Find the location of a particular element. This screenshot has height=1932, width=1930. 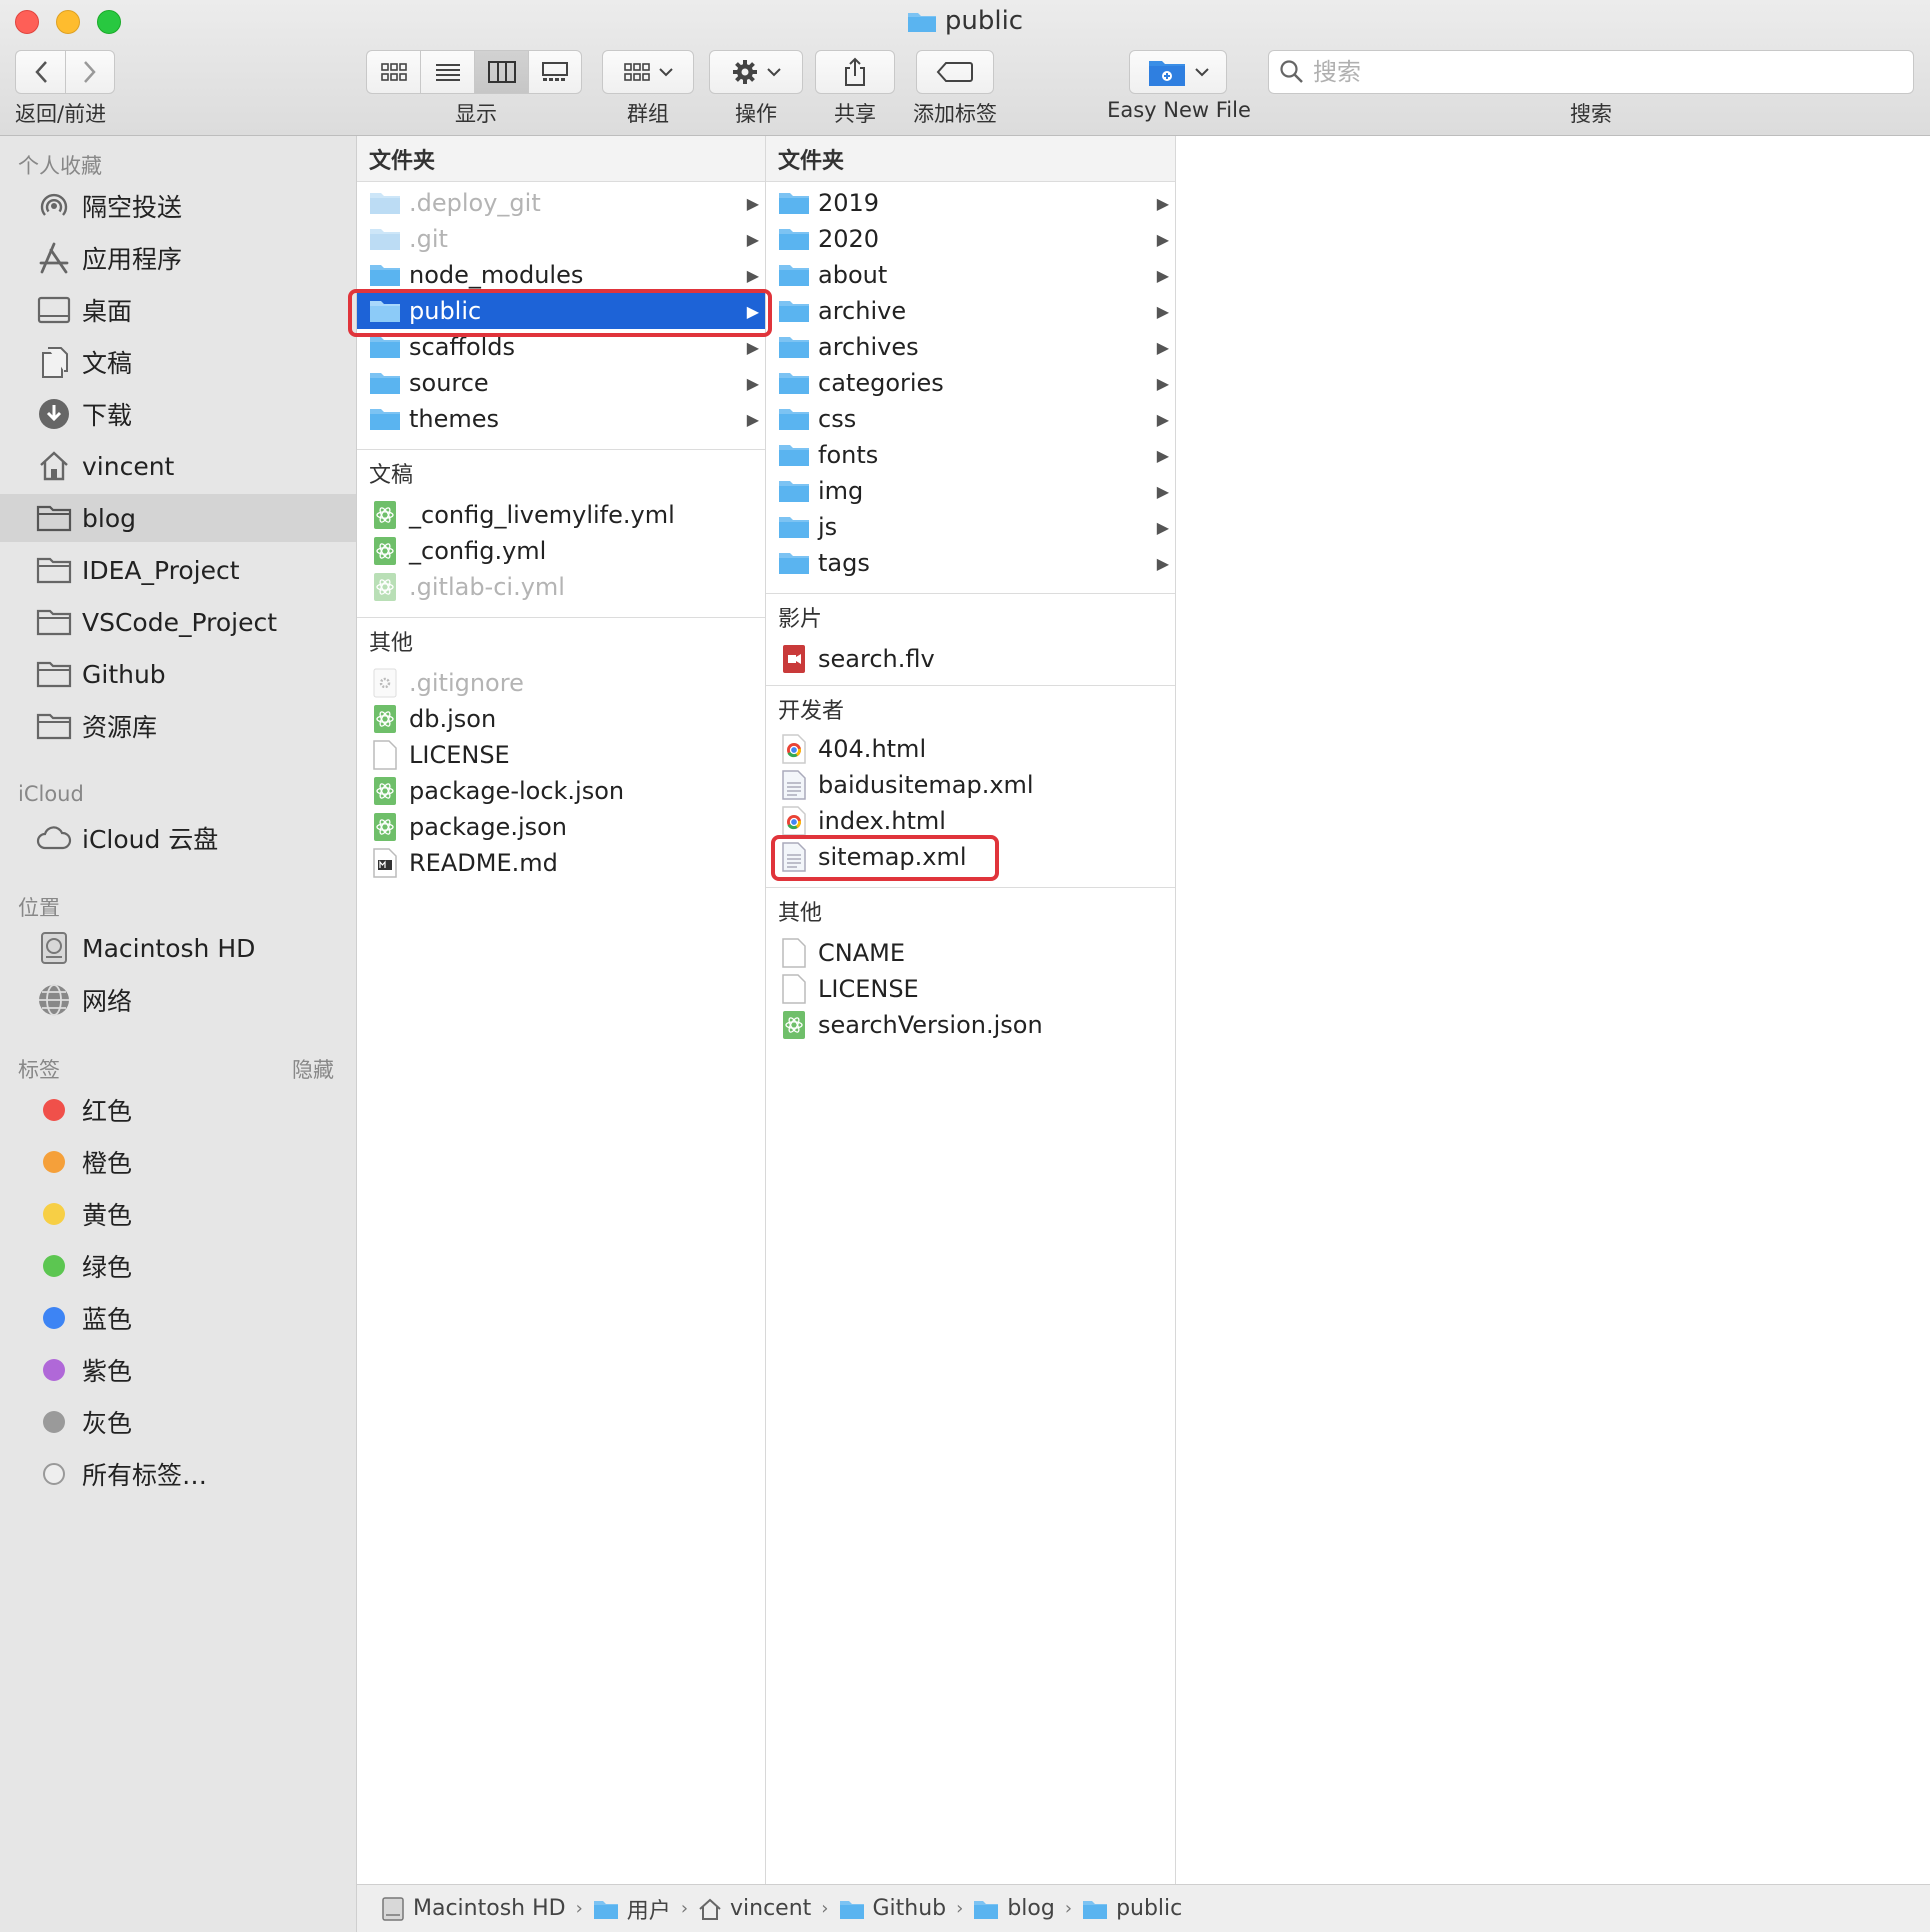

list-item-config-livemylife: _config_livemylife.yml is located at coordinates (561, 515).